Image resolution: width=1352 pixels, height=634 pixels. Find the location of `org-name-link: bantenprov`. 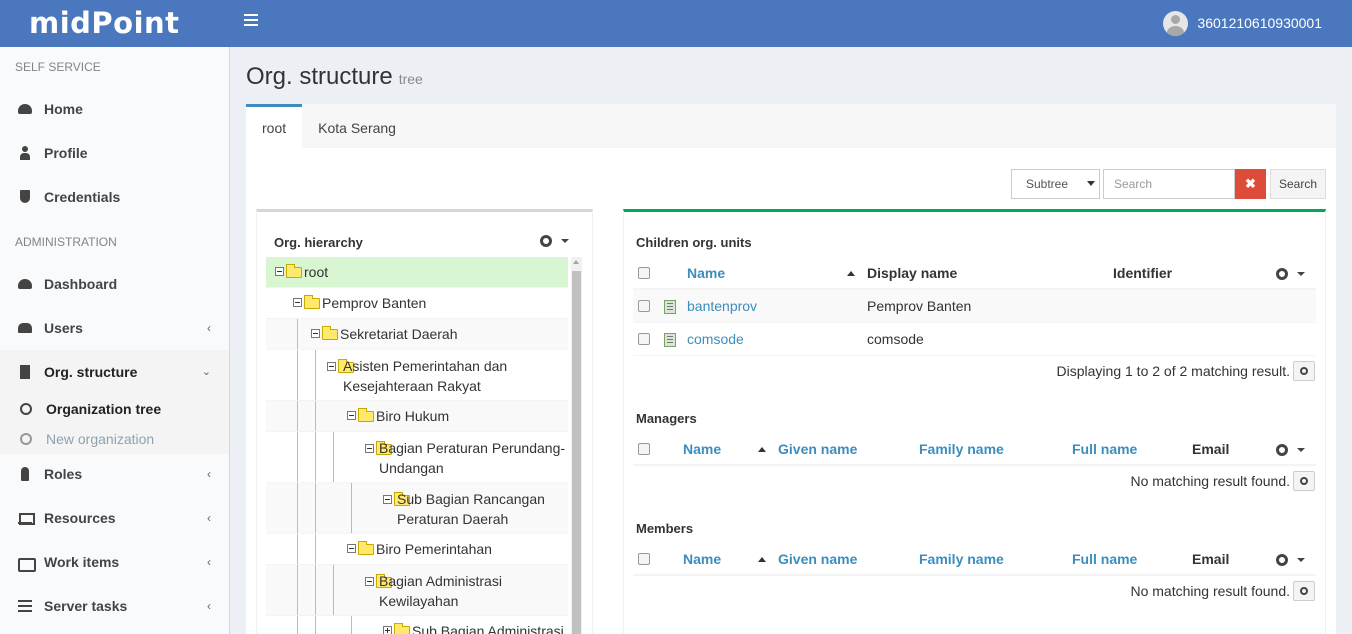

org-name-link: bantenprov is located at coordinates (722, 306).